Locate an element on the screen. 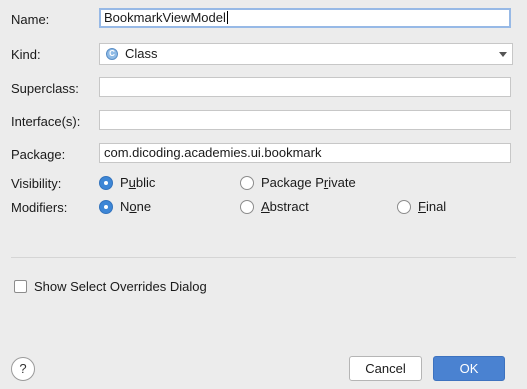 The height and width of the screenshot is (389, 527). checkbox-unchecked-icon is located at coordinates (20, 286).